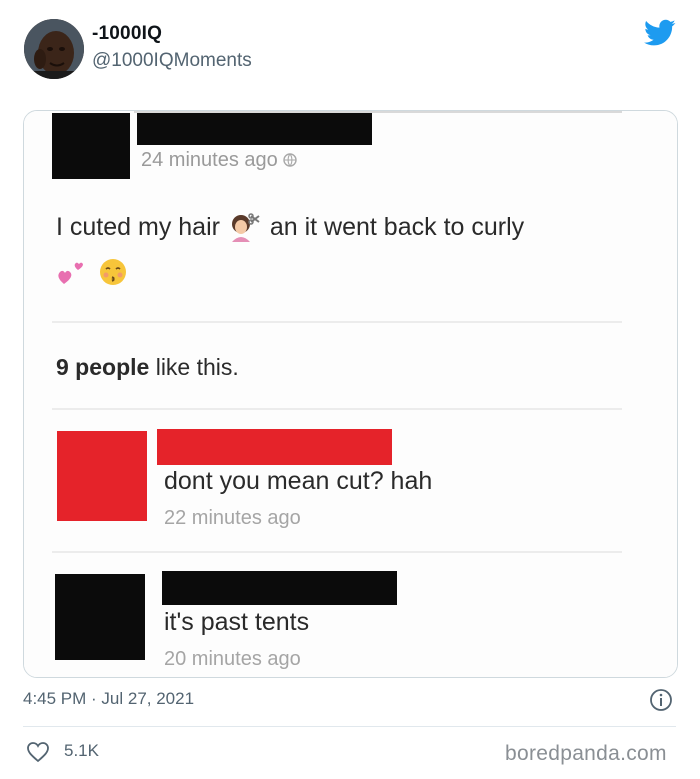 The width and height of the screenshot is (700, 779). Describe the element at coordinates (108, 699) in the screenshot. I see `tweet-timestamp: 4:45 PM · Jul 27, 2021` at that location.